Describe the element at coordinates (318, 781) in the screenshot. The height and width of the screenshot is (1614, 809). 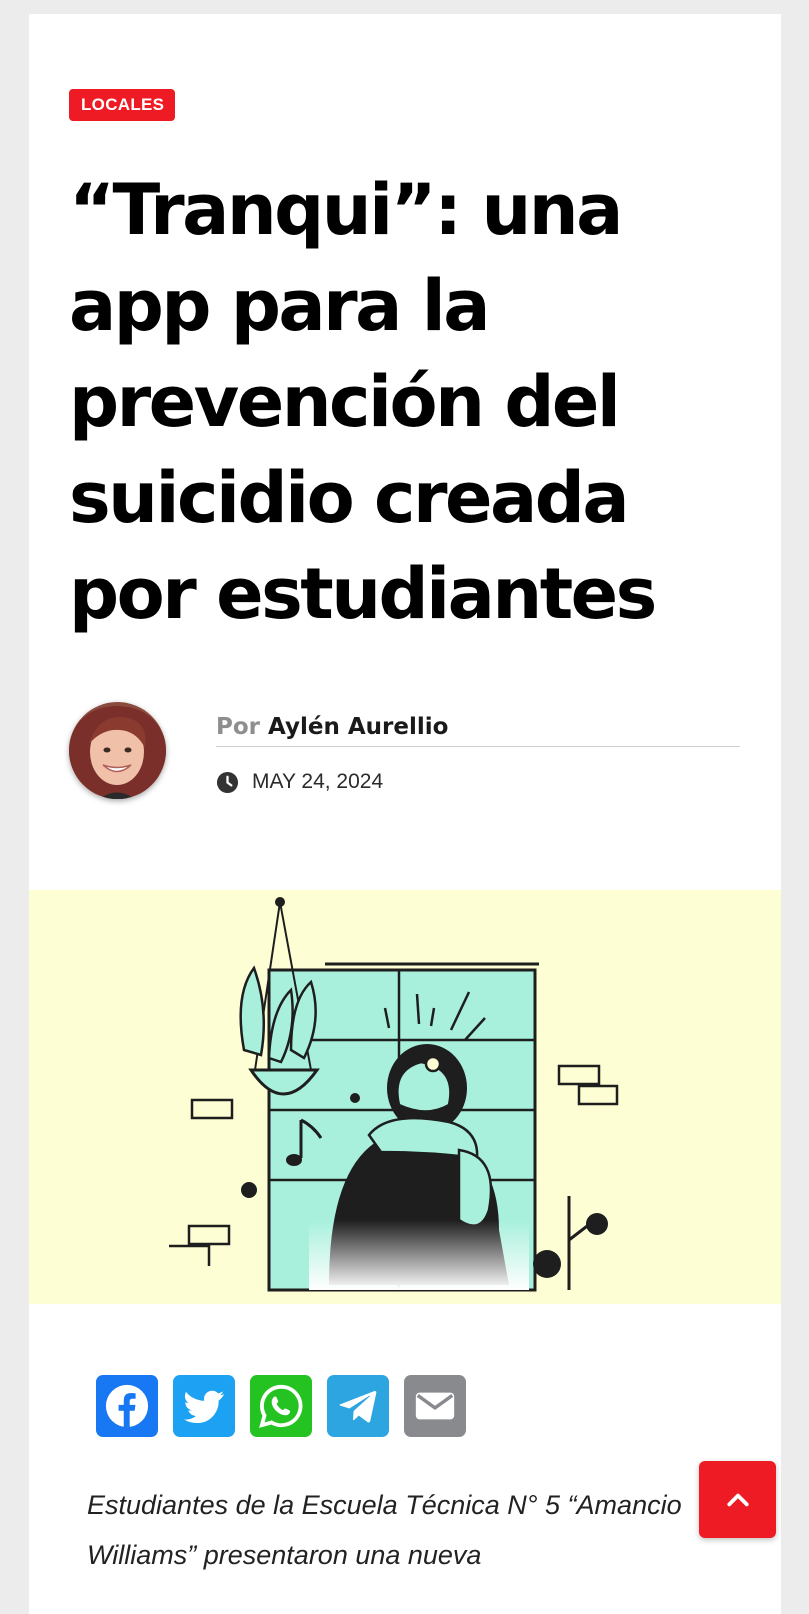
I see `date-text: MAY 24, 2024` at that location.